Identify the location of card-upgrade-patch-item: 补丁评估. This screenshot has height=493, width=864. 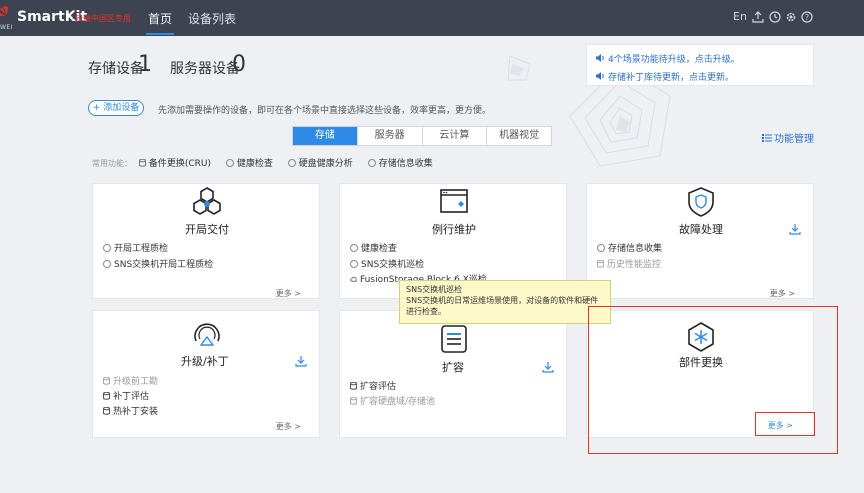
(126, 395).